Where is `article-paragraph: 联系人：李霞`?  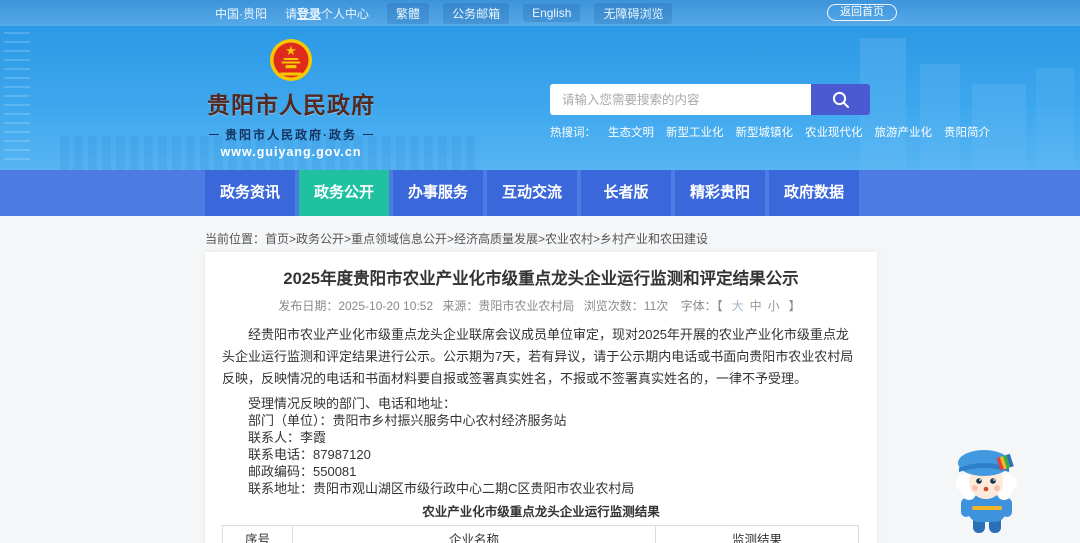 article-paragraph: 联系人：李霞 is located at coordinates (287, 437).